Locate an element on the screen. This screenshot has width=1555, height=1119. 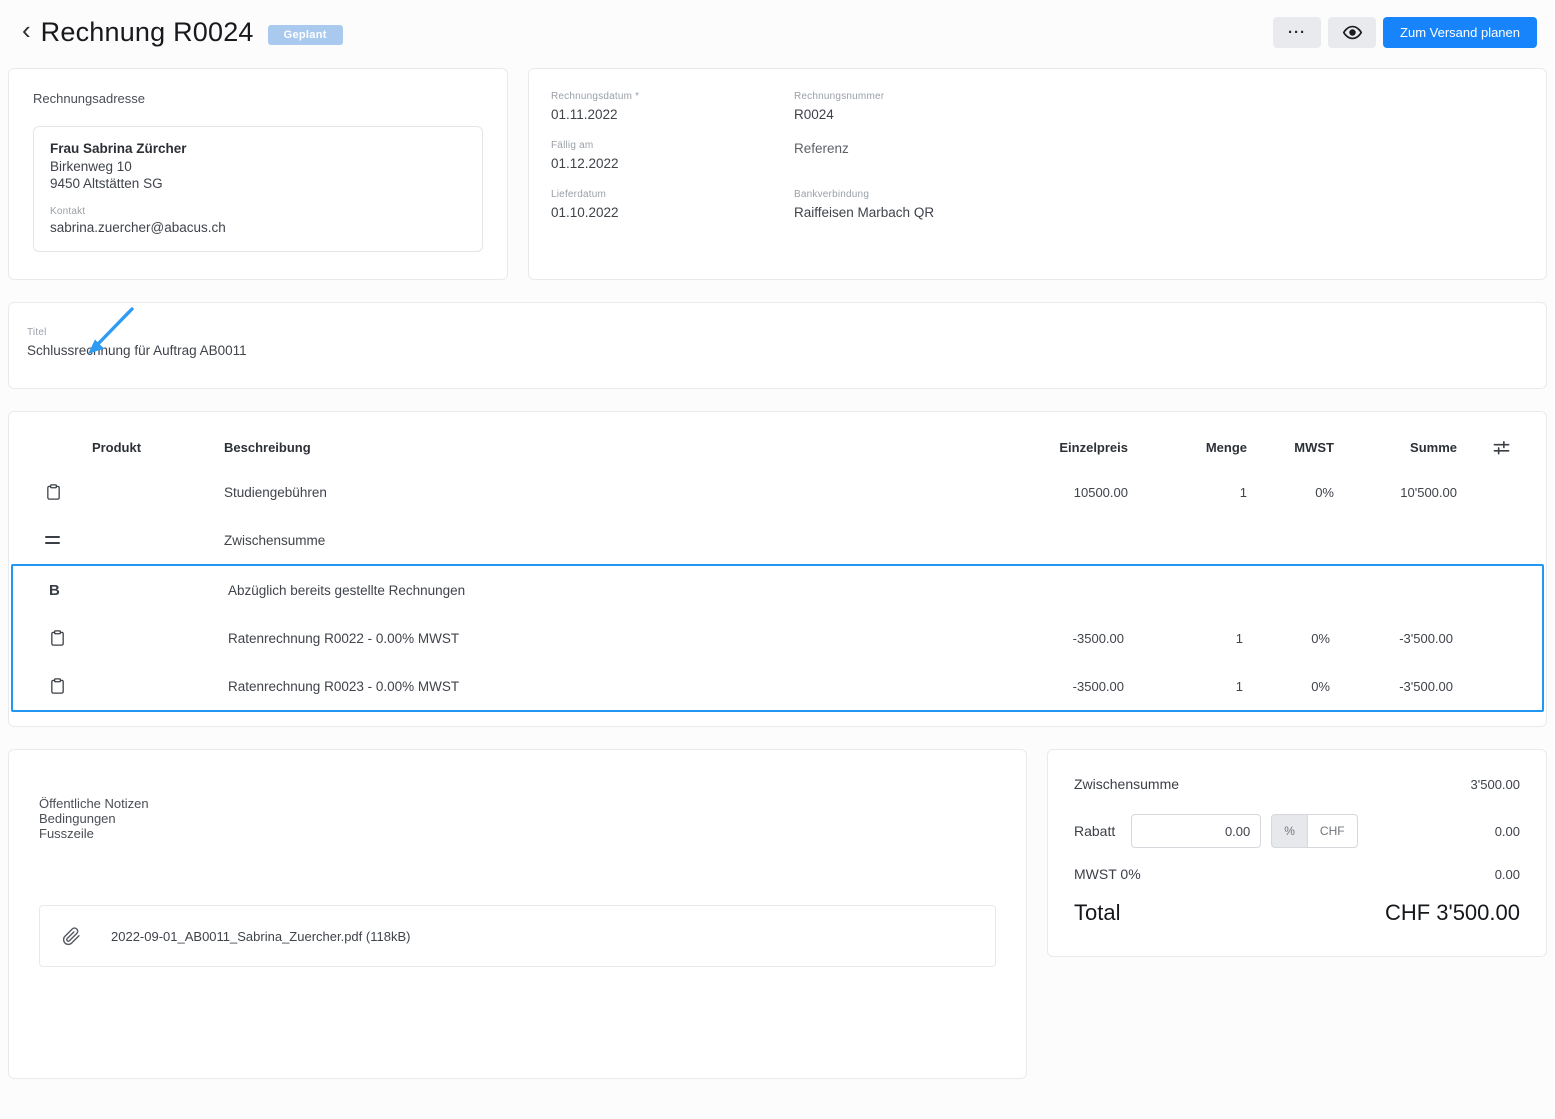
discount-value: 0.00 is located at coordinates (1507, 831).